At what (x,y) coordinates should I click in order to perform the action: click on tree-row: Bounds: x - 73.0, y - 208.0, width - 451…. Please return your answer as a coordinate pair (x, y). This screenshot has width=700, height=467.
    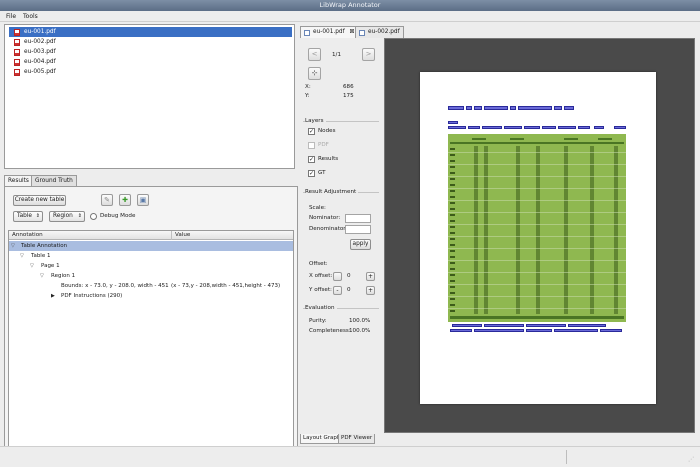
    Looking at the image, I should click on (151, 286).